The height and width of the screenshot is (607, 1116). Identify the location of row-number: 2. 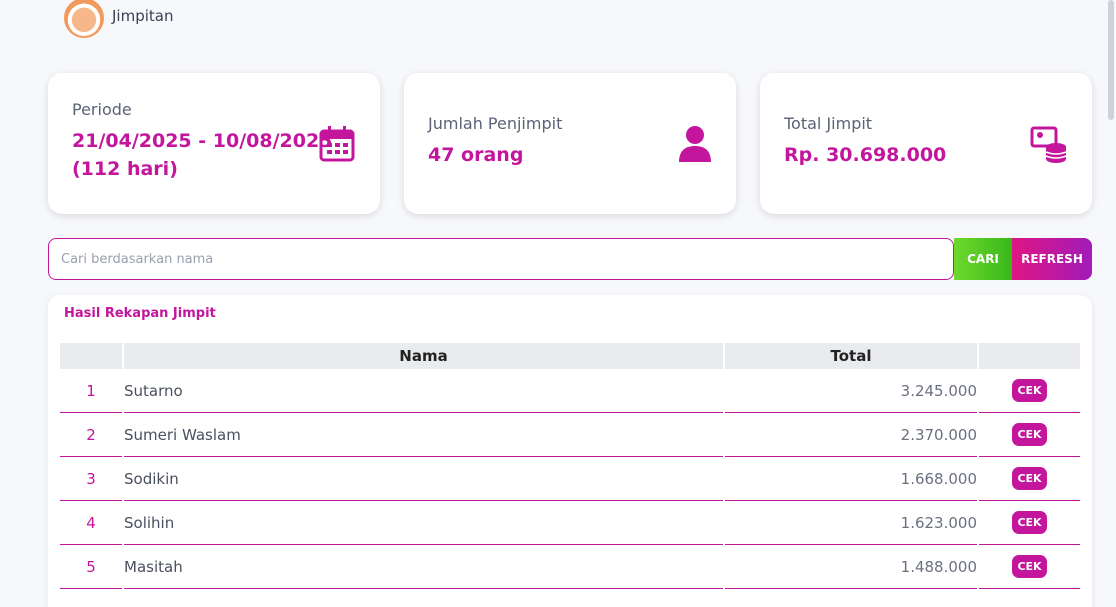
(91, 435).